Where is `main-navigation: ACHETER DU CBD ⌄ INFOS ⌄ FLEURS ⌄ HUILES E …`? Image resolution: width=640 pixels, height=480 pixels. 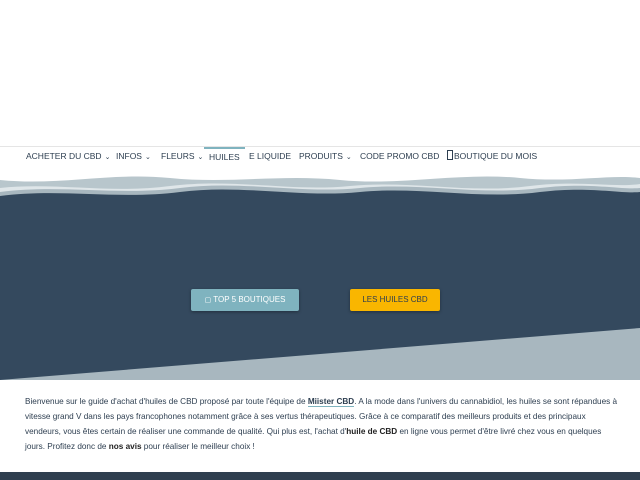 main-navigation: ACHETER DU CBD ⌄ INFOS ⌄ FLEURS ⌄ HUILES E … is located at coordinates (320, 157).